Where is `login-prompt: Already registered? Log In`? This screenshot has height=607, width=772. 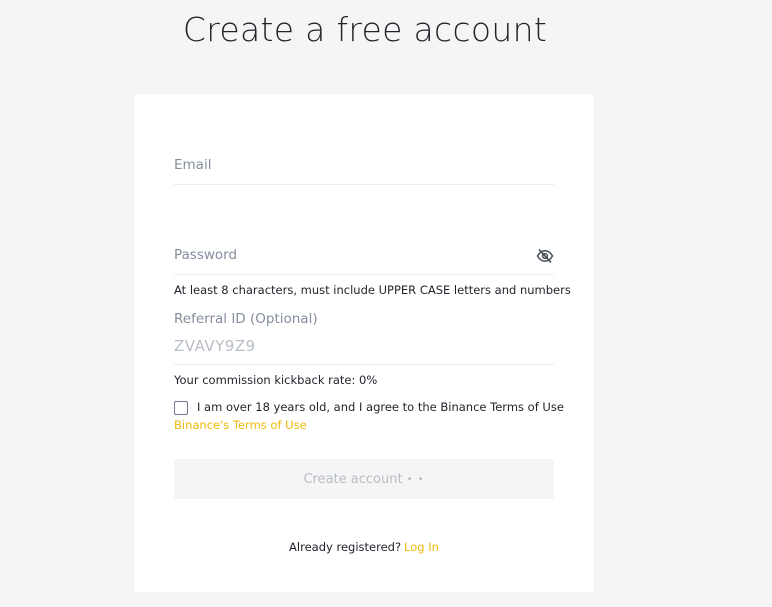
login-prompt: Already registered? Log In is located at coordinates (364, 547).